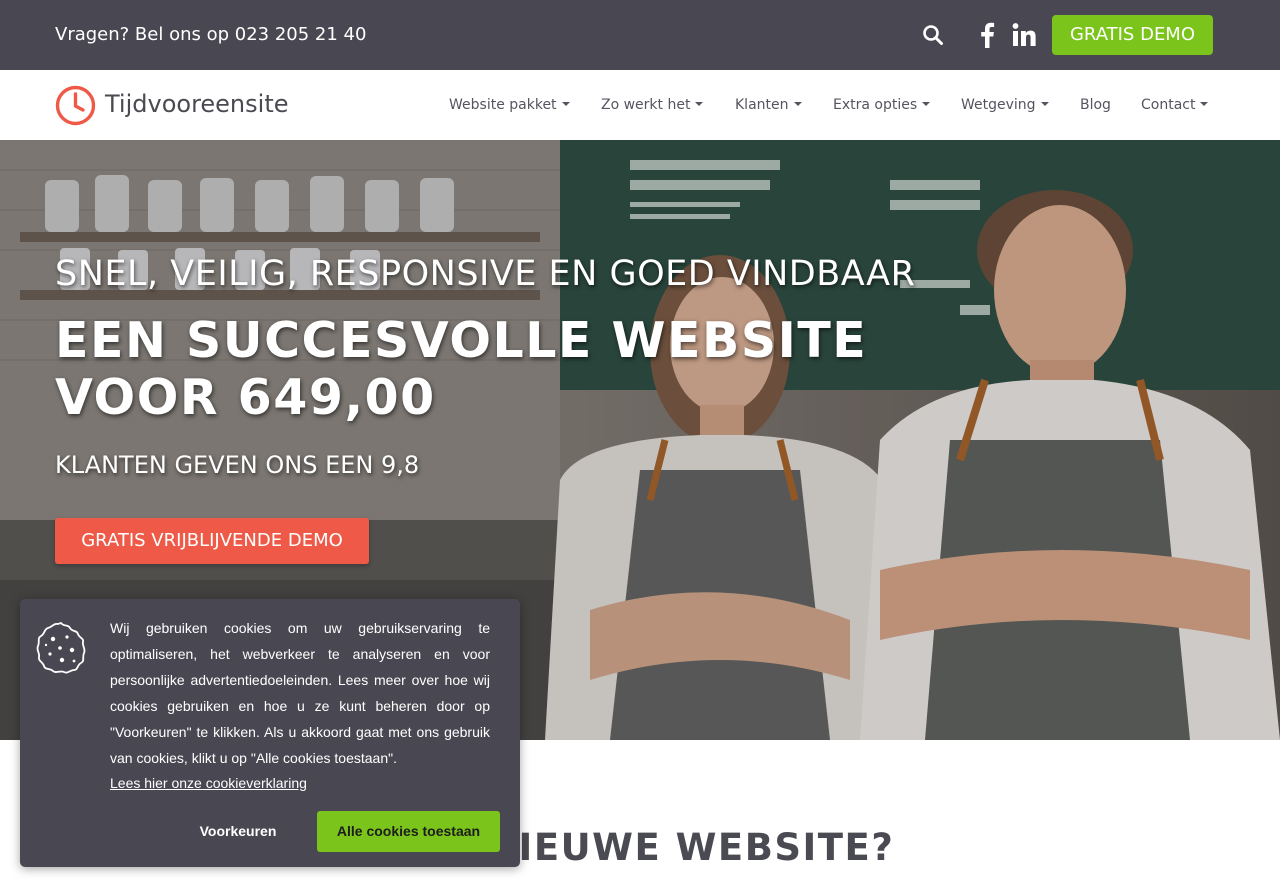 This screenshot has height=887, width=1280. What do you see at coordinates (768, 105) in the screenshot?
I see `nav-item-klanten: Klanten` at bounding box center [768, 105].